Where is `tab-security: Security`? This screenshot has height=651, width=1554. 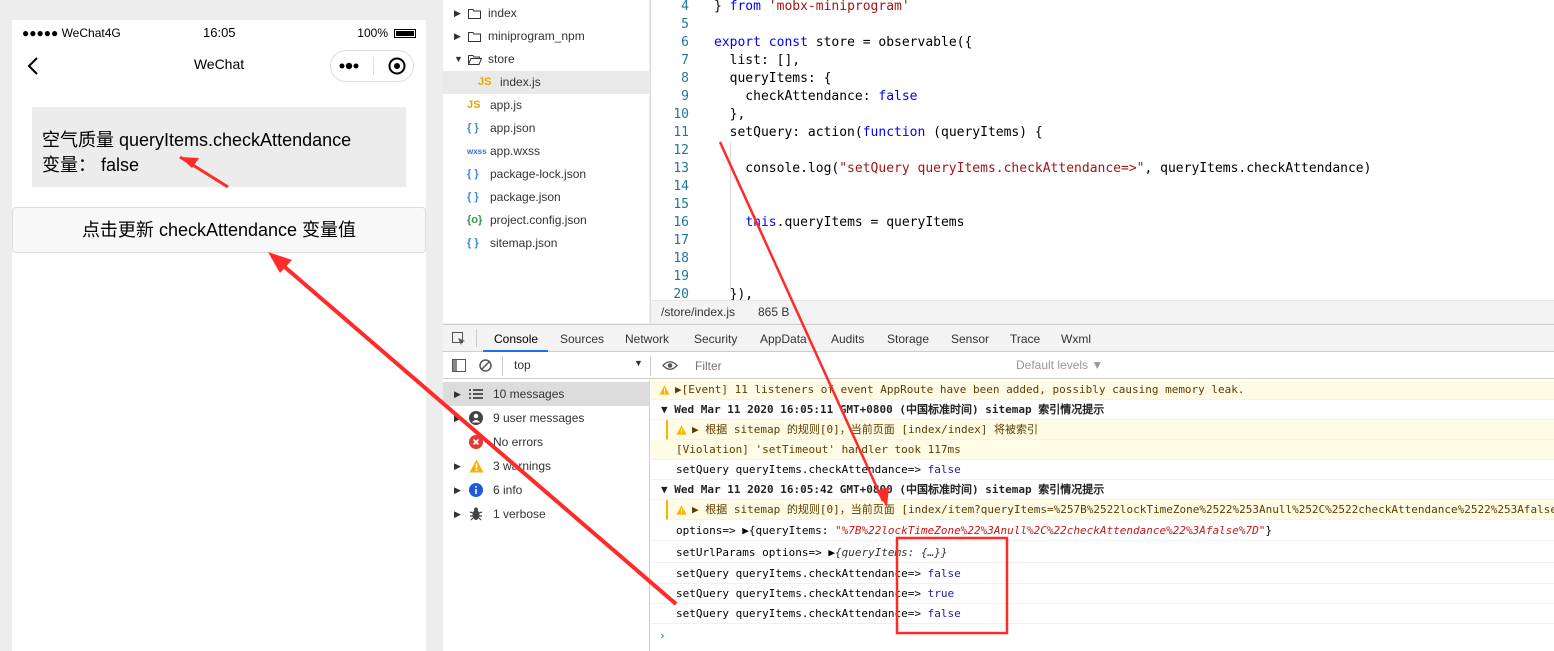
tab-security: Security is located at coordinates (715, 339).